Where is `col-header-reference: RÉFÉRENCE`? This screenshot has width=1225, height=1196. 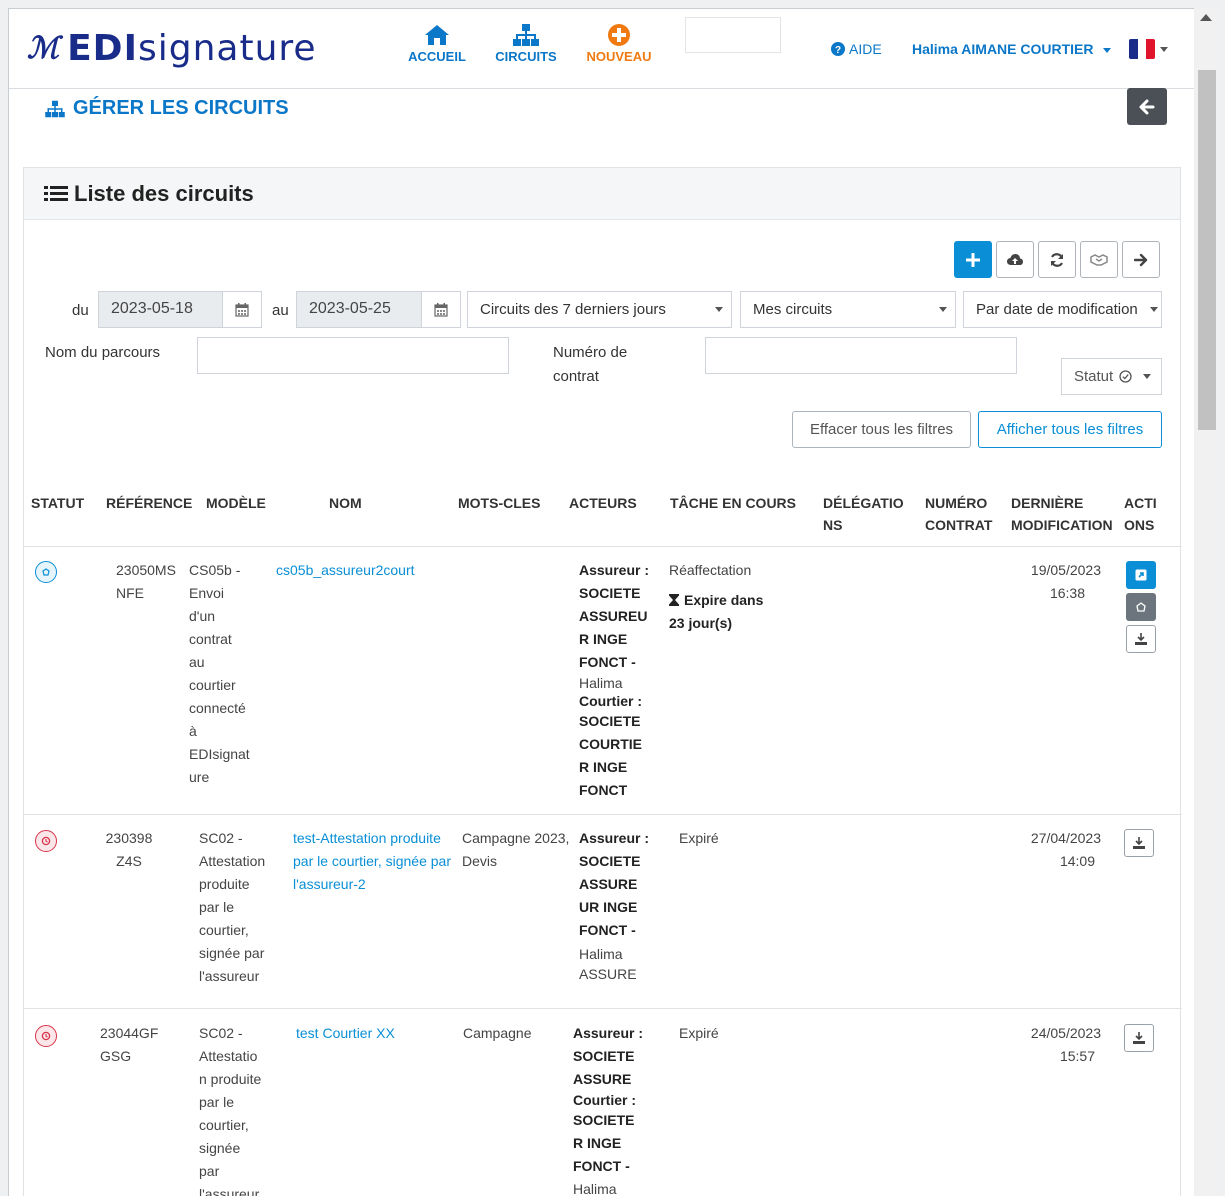
col-header-reference: RÉFÉRENCE is located at coordinates (149, 503).